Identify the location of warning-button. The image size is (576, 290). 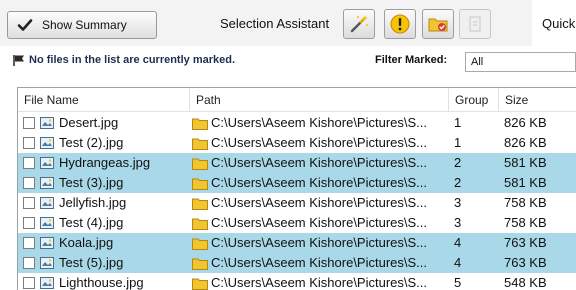
(400, 24).